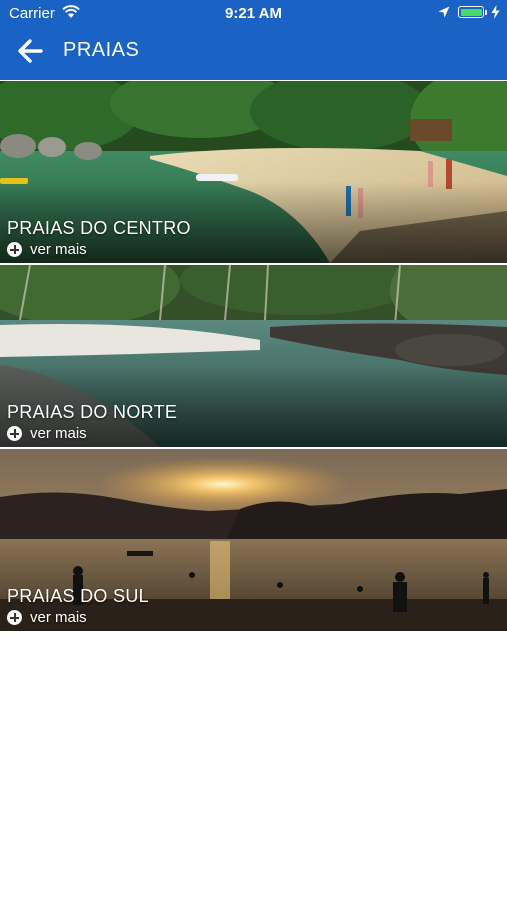 This screenshot has height=900, width=507. What do you see at coordinates (486, 12) in the screenshot?
I see `battery-tip` at bounding box center [486, 12].